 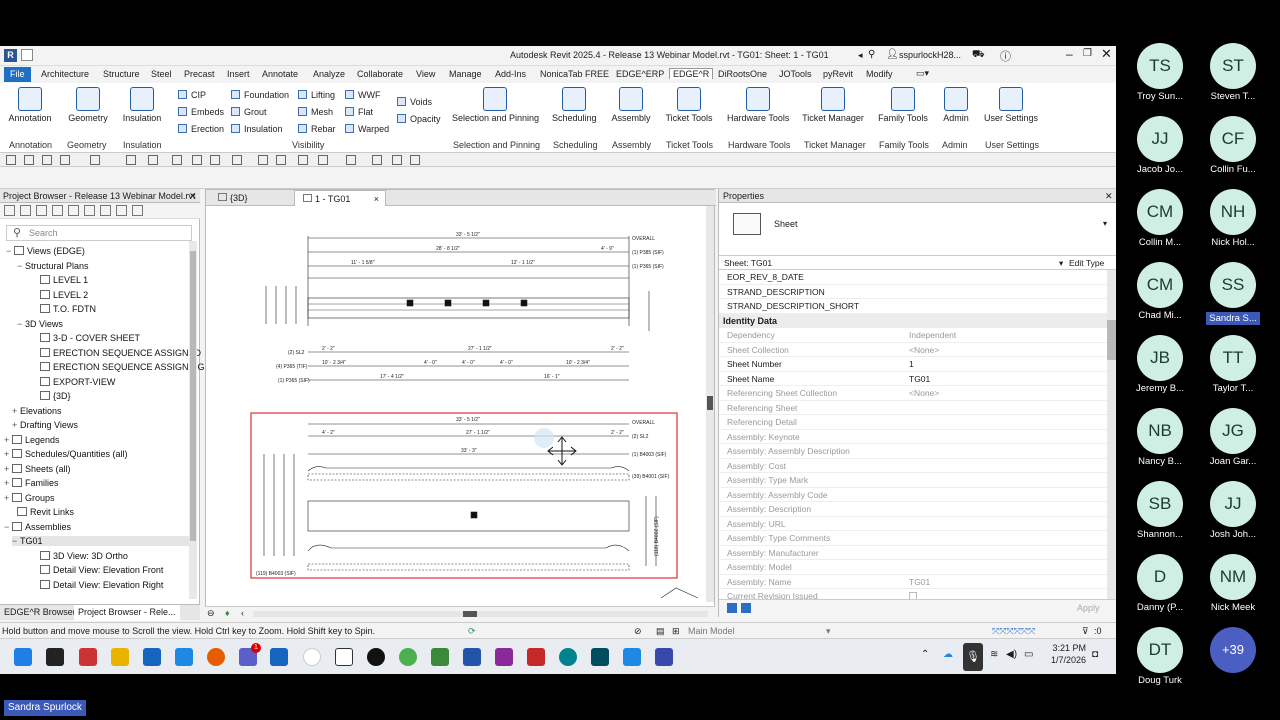 I want to click on property-row: Assembly: Assembly Code, so click(x=913, y=495).